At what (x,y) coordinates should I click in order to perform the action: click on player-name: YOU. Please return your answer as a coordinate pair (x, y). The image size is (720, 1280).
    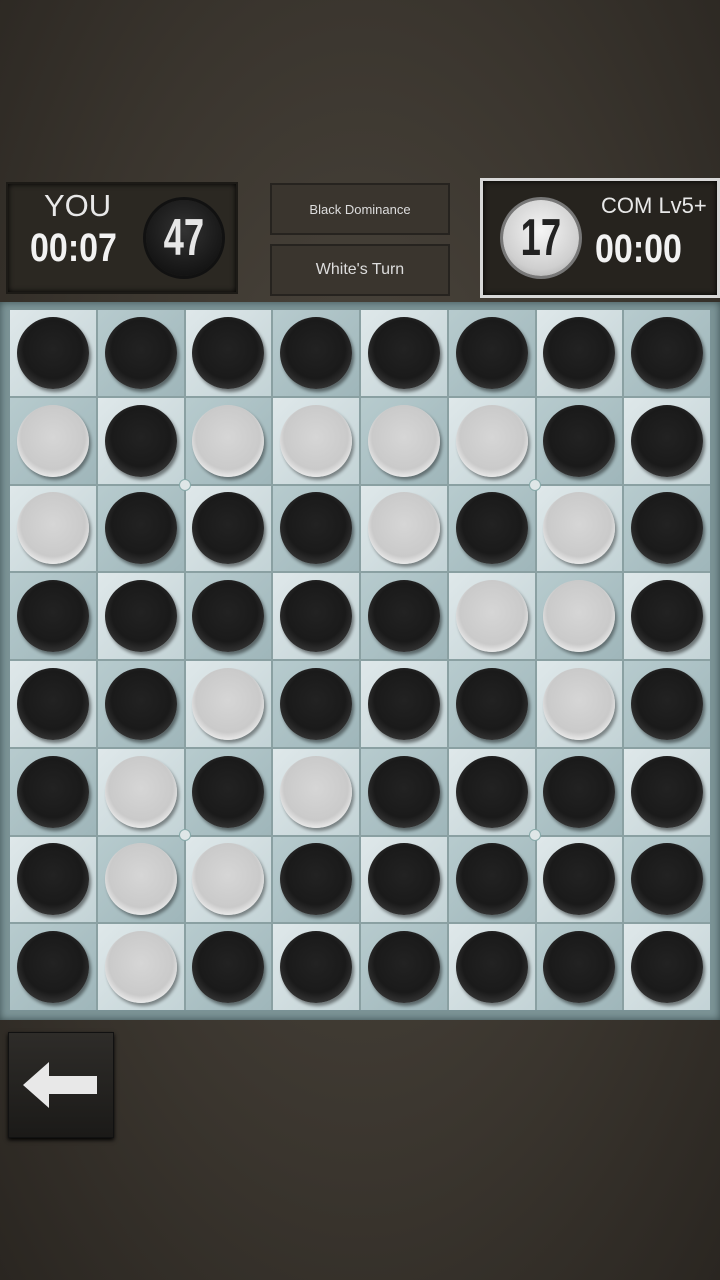
    Looking at the image, I should click on (78, 205).